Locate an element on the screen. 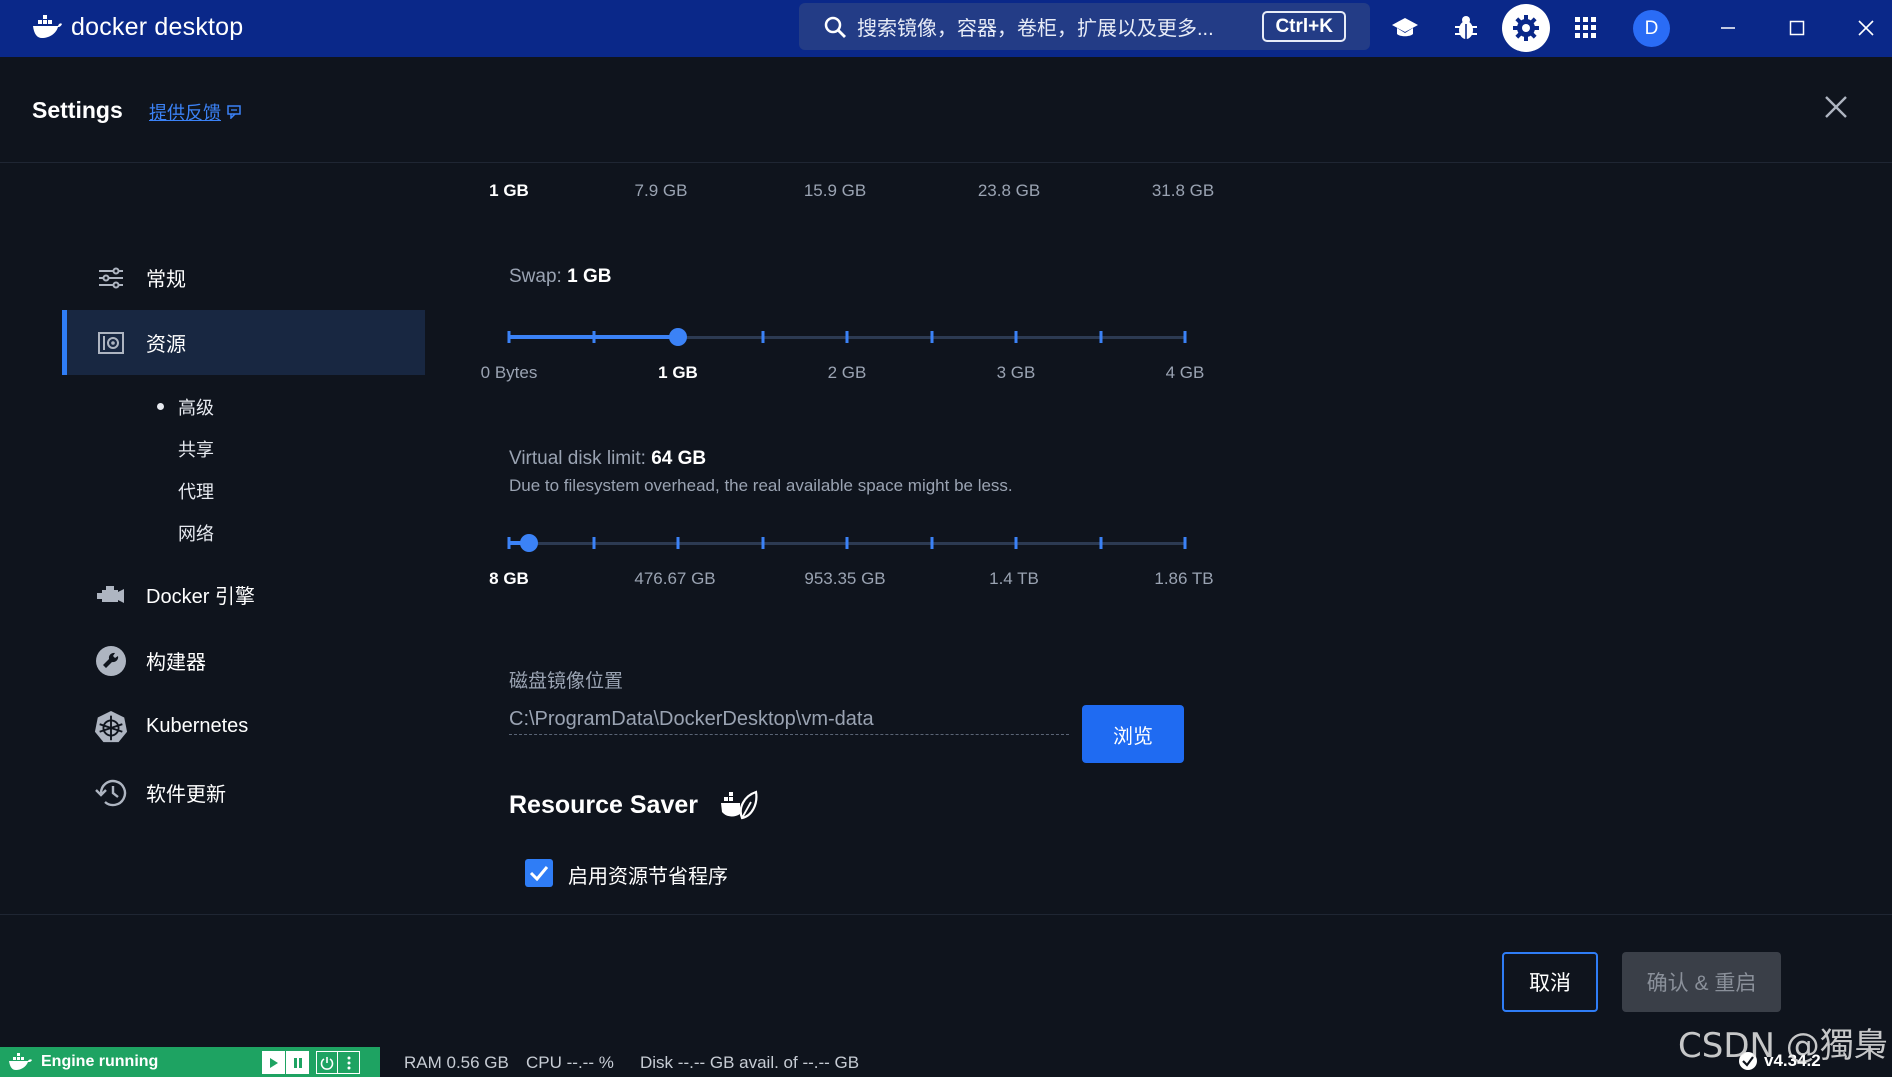  sidebar-subitem-network: 网络 is located at coordinates (196, 533).